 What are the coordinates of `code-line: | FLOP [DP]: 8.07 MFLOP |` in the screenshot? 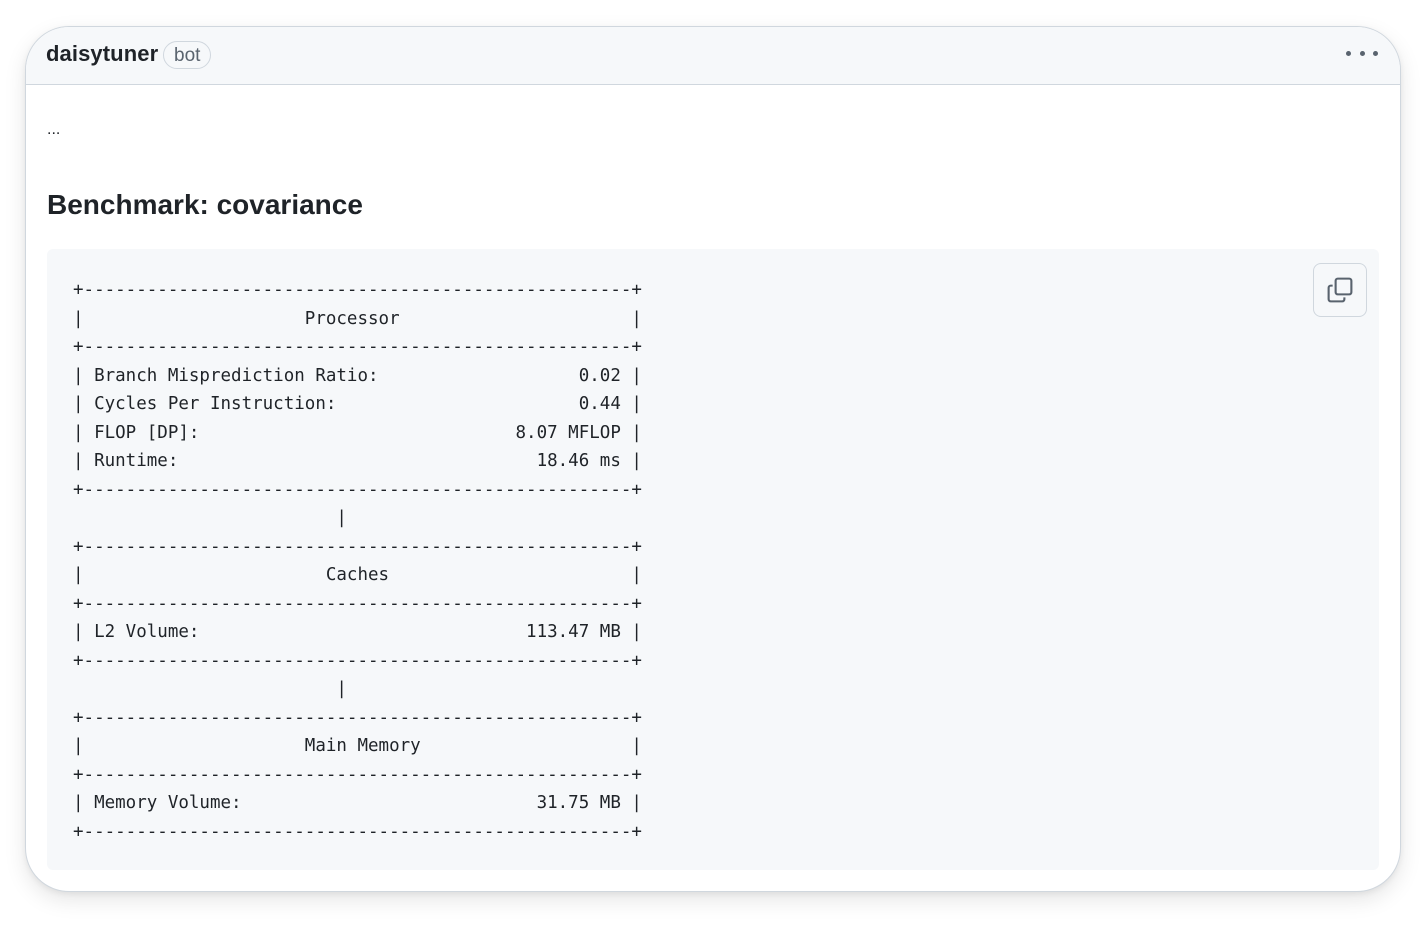 It's located at (357, 432).